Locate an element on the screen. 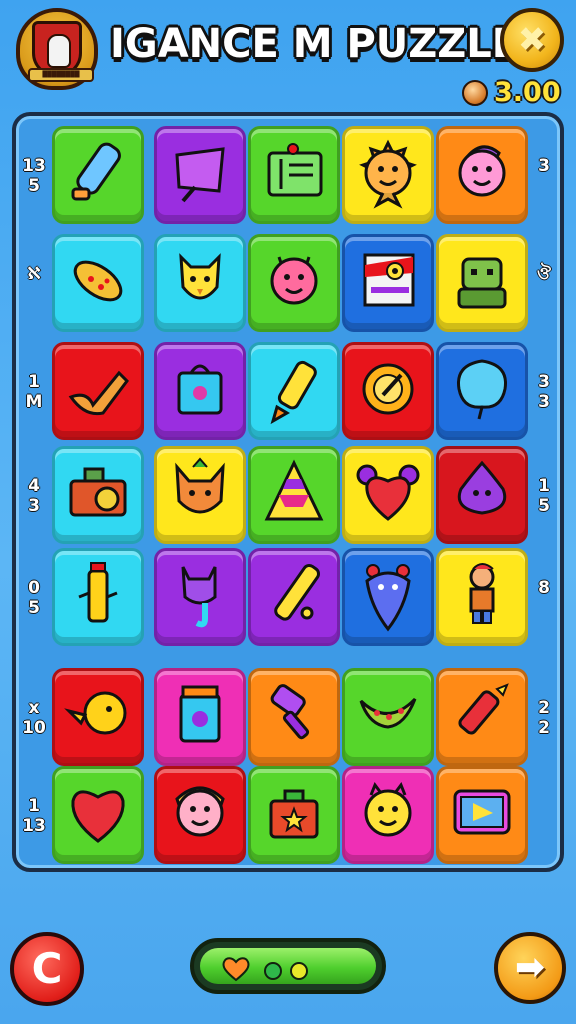 This screenshot has height=1024, width=576. crest-logo: ████████ is located at coordinates (57, 49).